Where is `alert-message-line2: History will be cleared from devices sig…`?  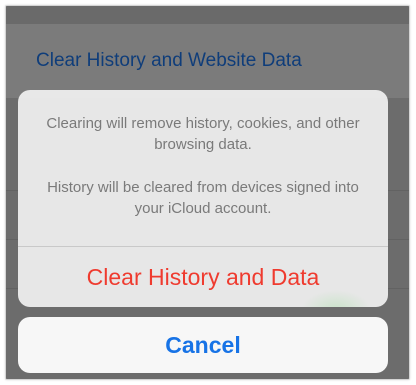 alert-message-line2: History will be cleared from devices sig… is located at coordinates (203, 198).